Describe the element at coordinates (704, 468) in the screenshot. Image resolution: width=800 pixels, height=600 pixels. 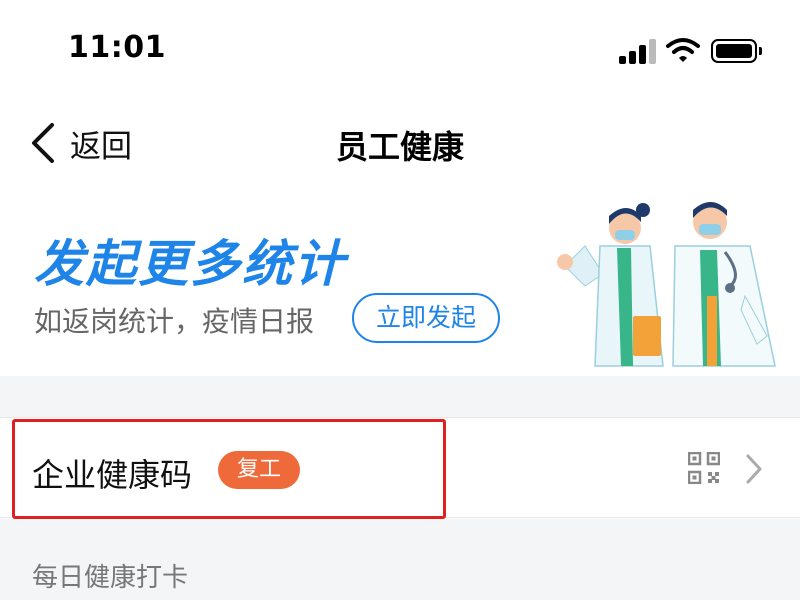
I see `qr-code-icon` at that location.